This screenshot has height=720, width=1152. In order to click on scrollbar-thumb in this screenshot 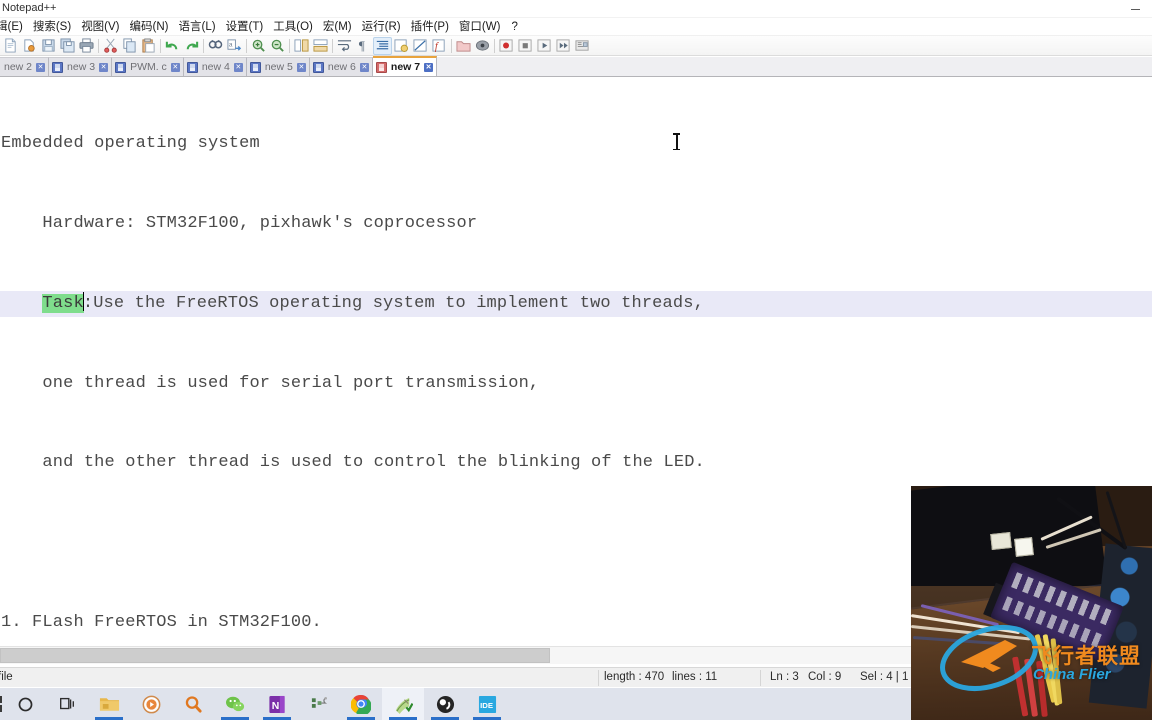, I will do `click(275, 655)`.